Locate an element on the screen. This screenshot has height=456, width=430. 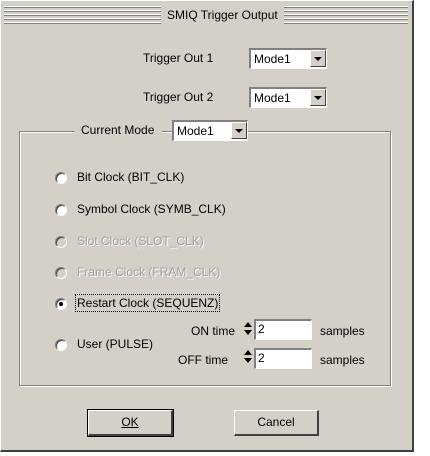
ok-button: OK is located at coordinates (130, 423).